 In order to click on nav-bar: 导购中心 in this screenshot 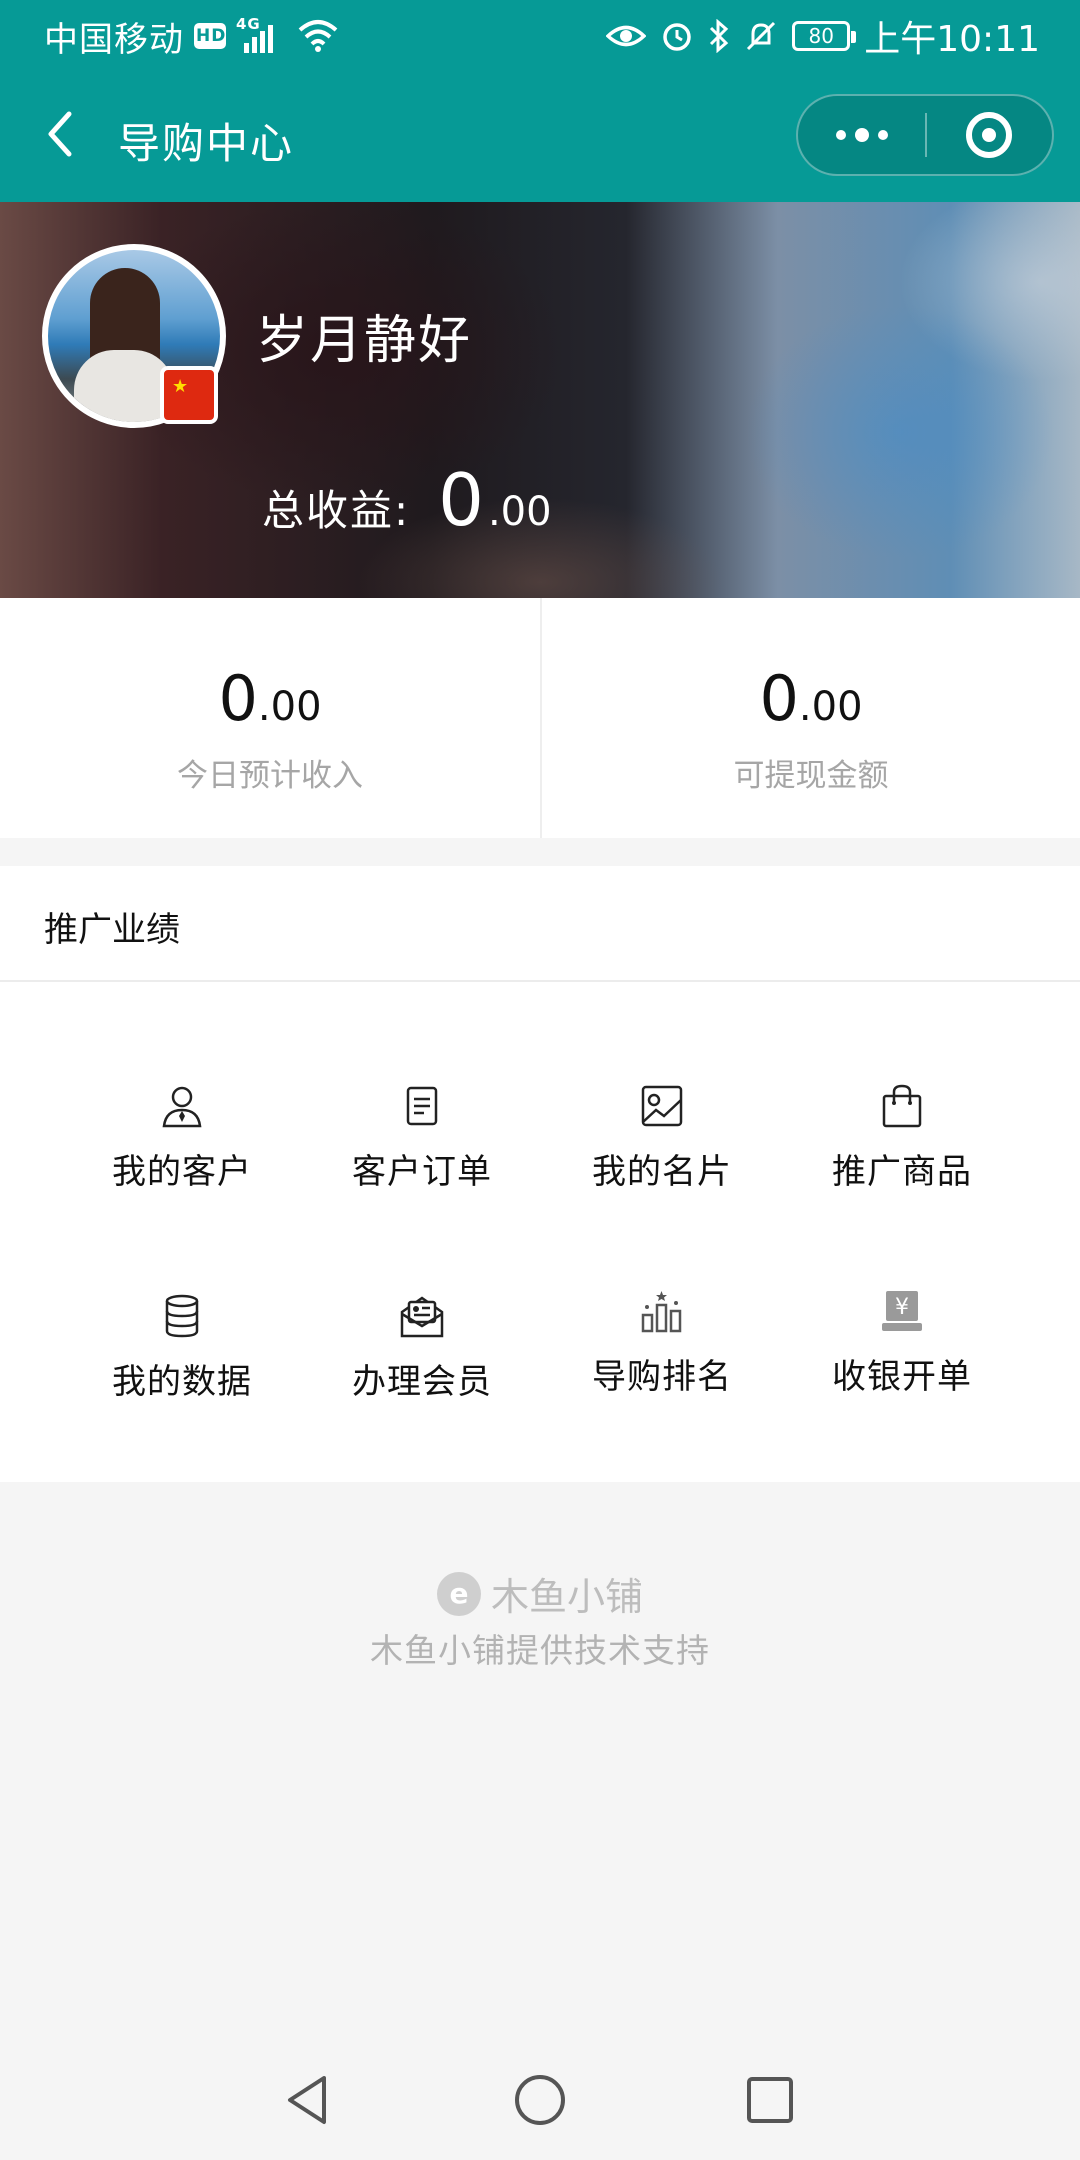, I will do `click(540, 137)`.